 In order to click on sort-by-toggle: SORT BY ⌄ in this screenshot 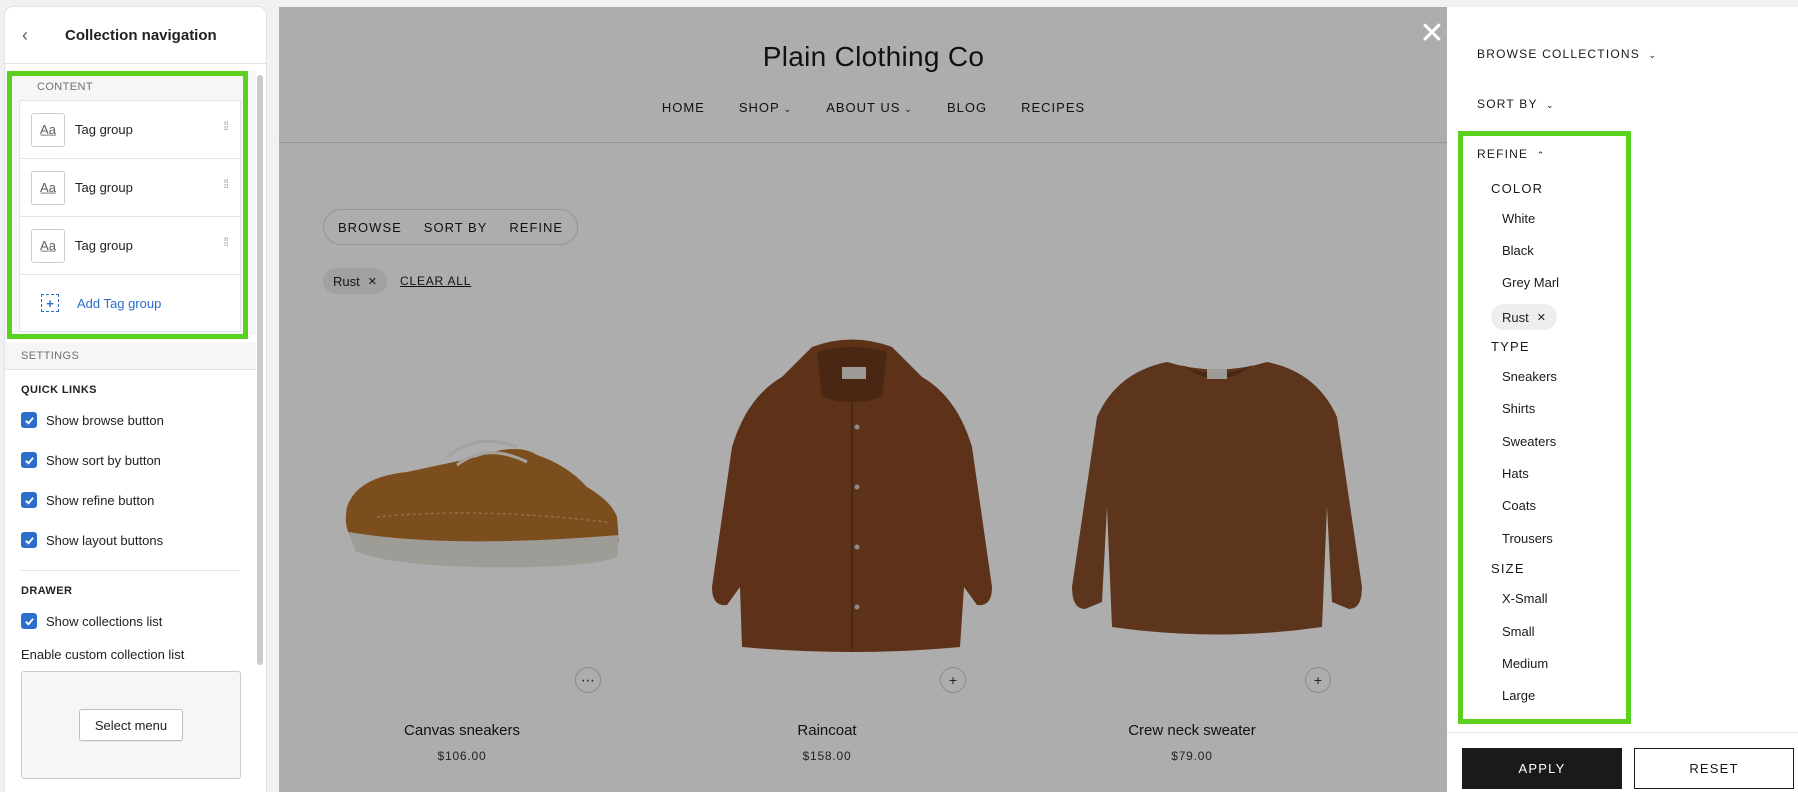, I will do `click(1516, 104)`.